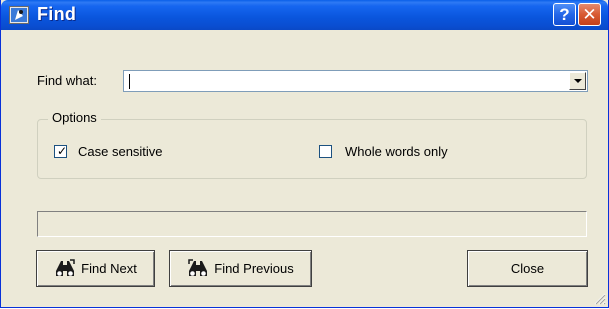  Describe the element at coordinates (564, 14) in the screenshot. I see `help-button: ?` at that location.